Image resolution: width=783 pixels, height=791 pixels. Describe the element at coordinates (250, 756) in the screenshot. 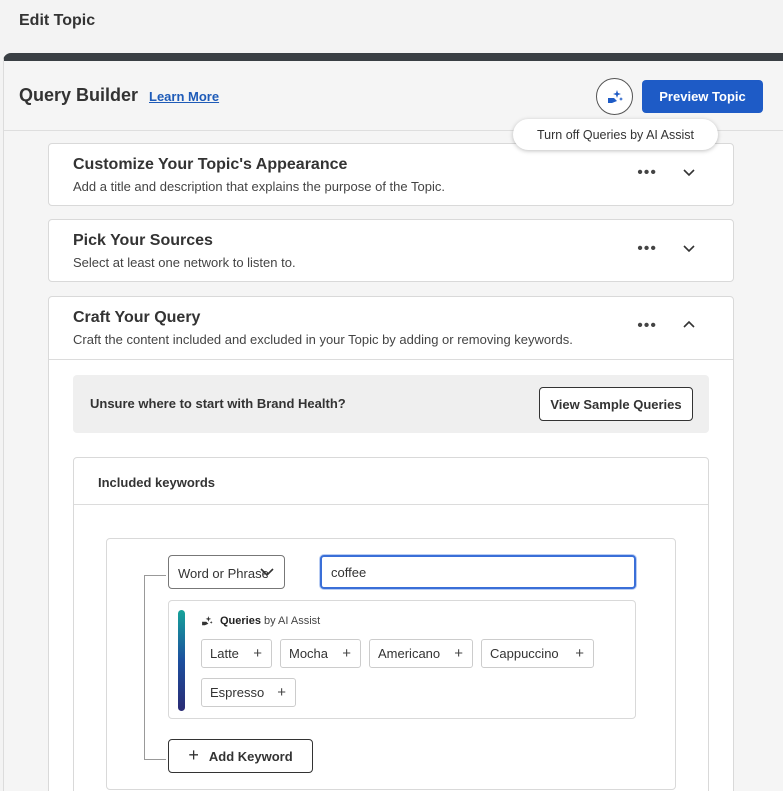

I see `add-keyword-label: Add Keyword` at that location.